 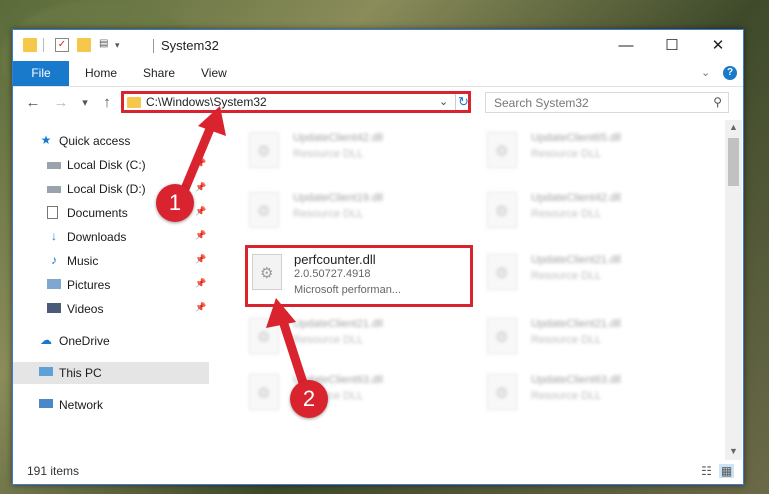 I want to click on search-icon: ⚲, so click(x=717, y=102).